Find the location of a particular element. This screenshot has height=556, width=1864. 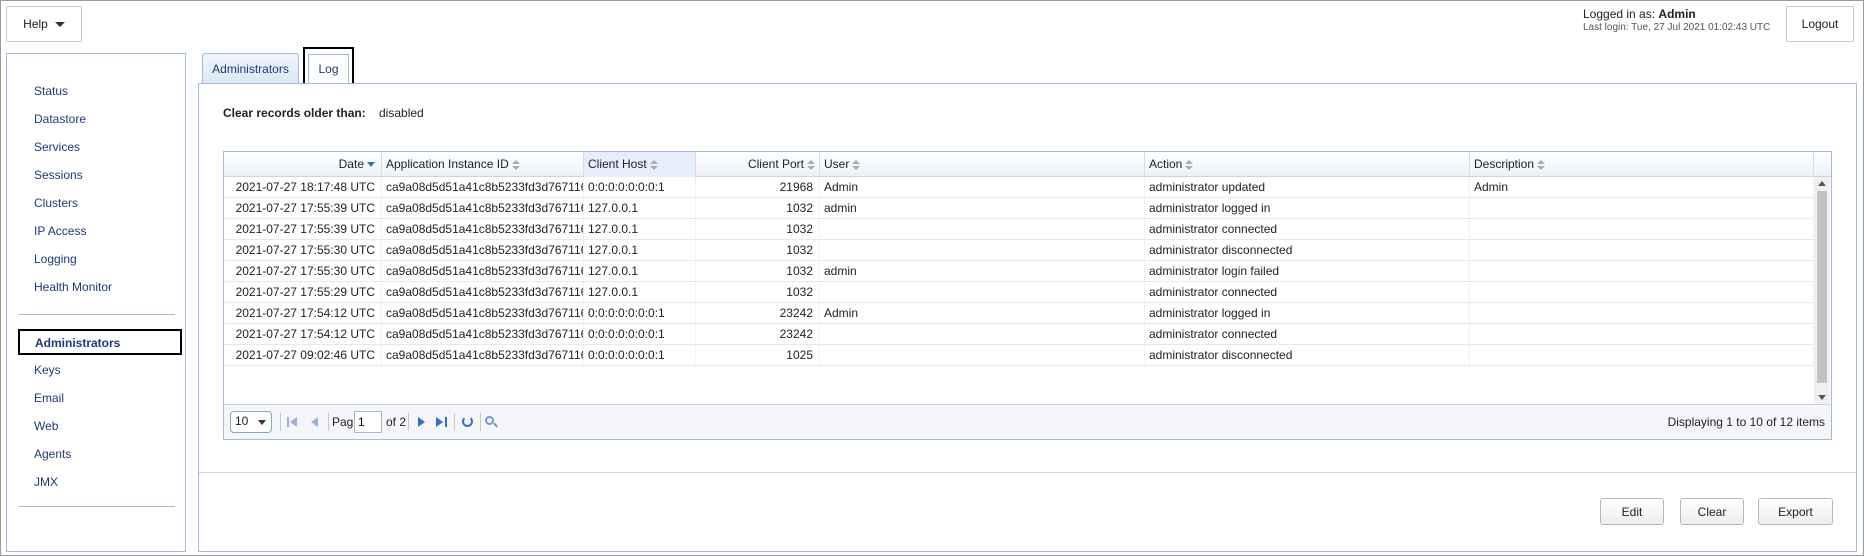

sidebar-item-sessions: Sessions is located at coordinates (58, 175).